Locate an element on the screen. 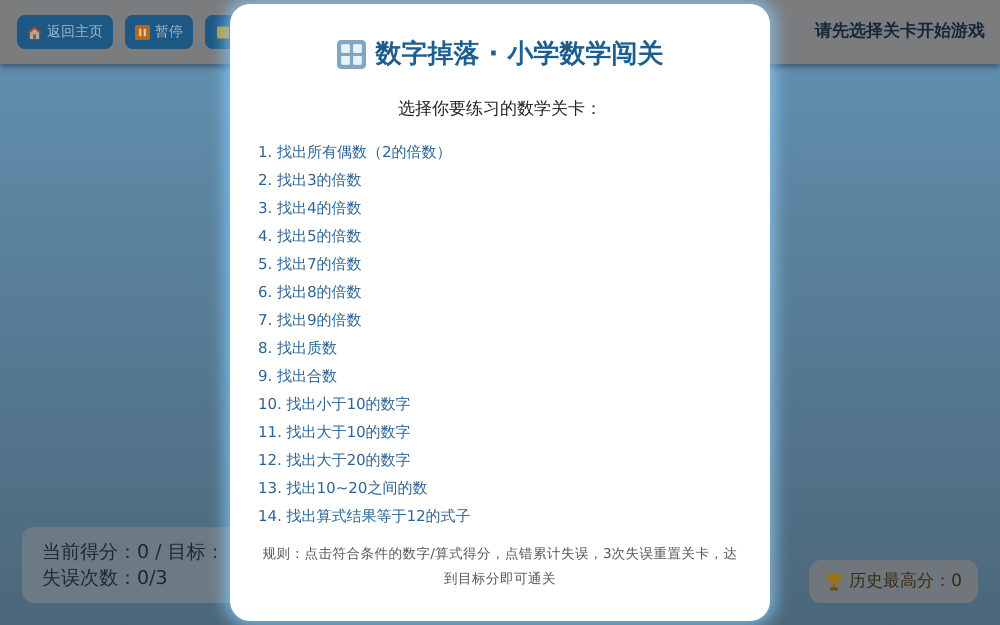 The height and width of the screenshot is (625, 1000). level-link: 3. 找出4的倍数 is located at coordinates (310, 208).